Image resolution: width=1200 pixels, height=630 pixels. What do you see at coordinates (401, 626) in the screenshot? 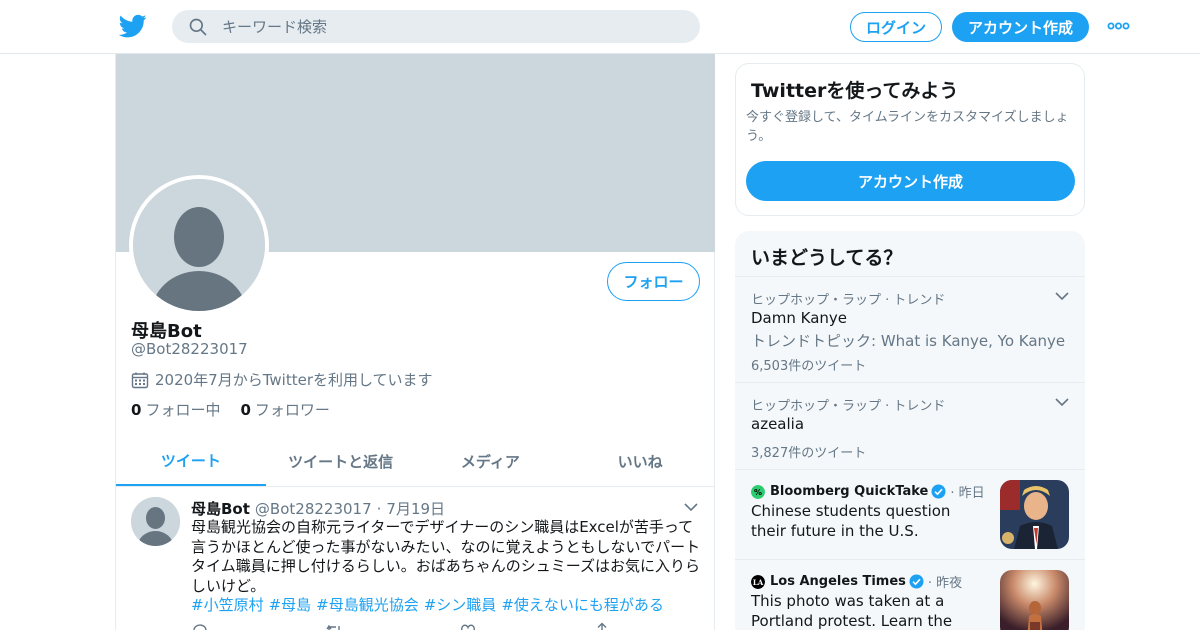
I see `tweet-actions` at bounding box center [401, 626].